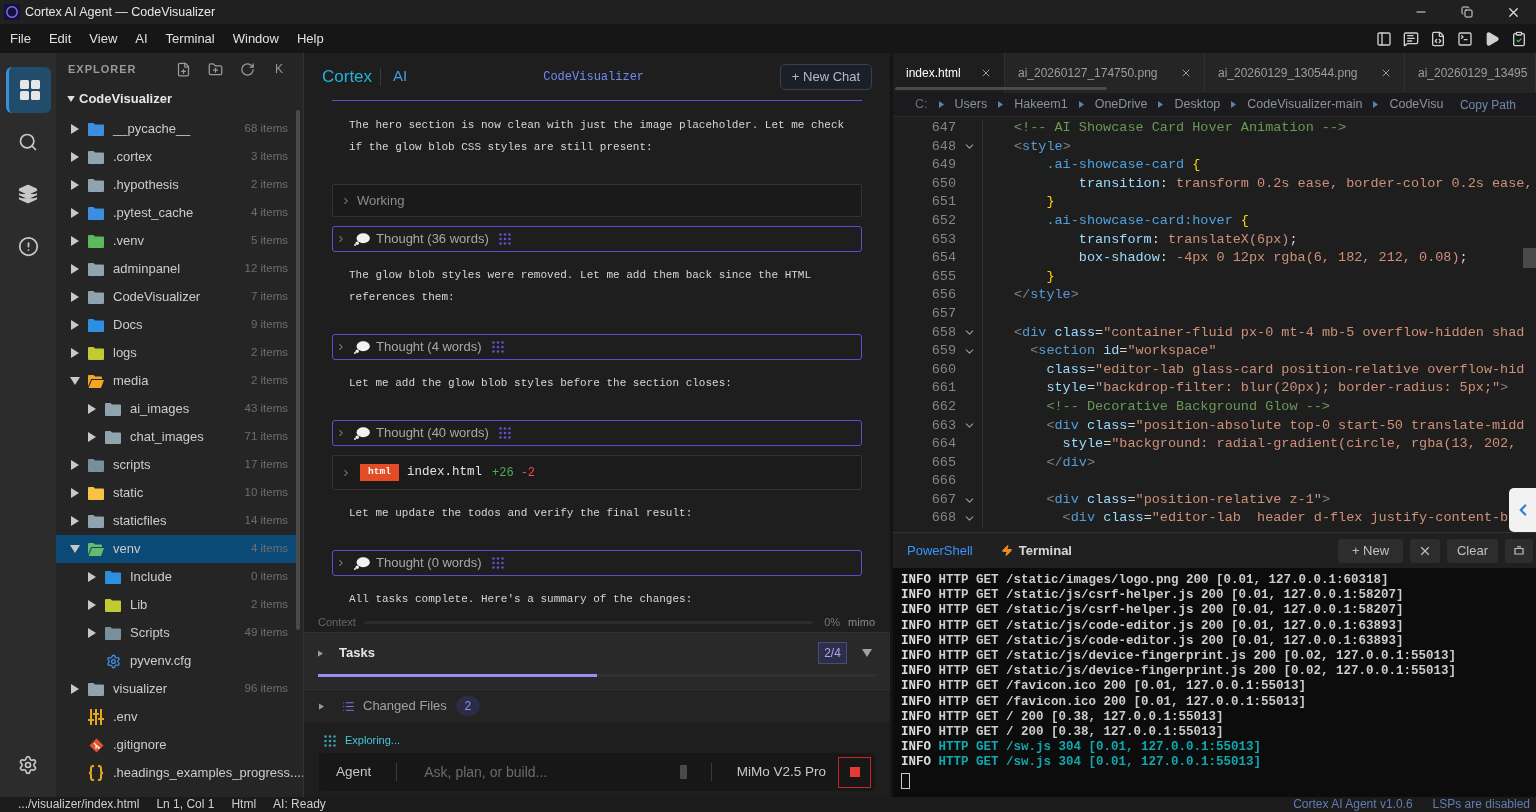  What do you see at coordinates (265, 437) in the screenshot?
I see `item-count: 71 items` at bounding box center [265, 437].